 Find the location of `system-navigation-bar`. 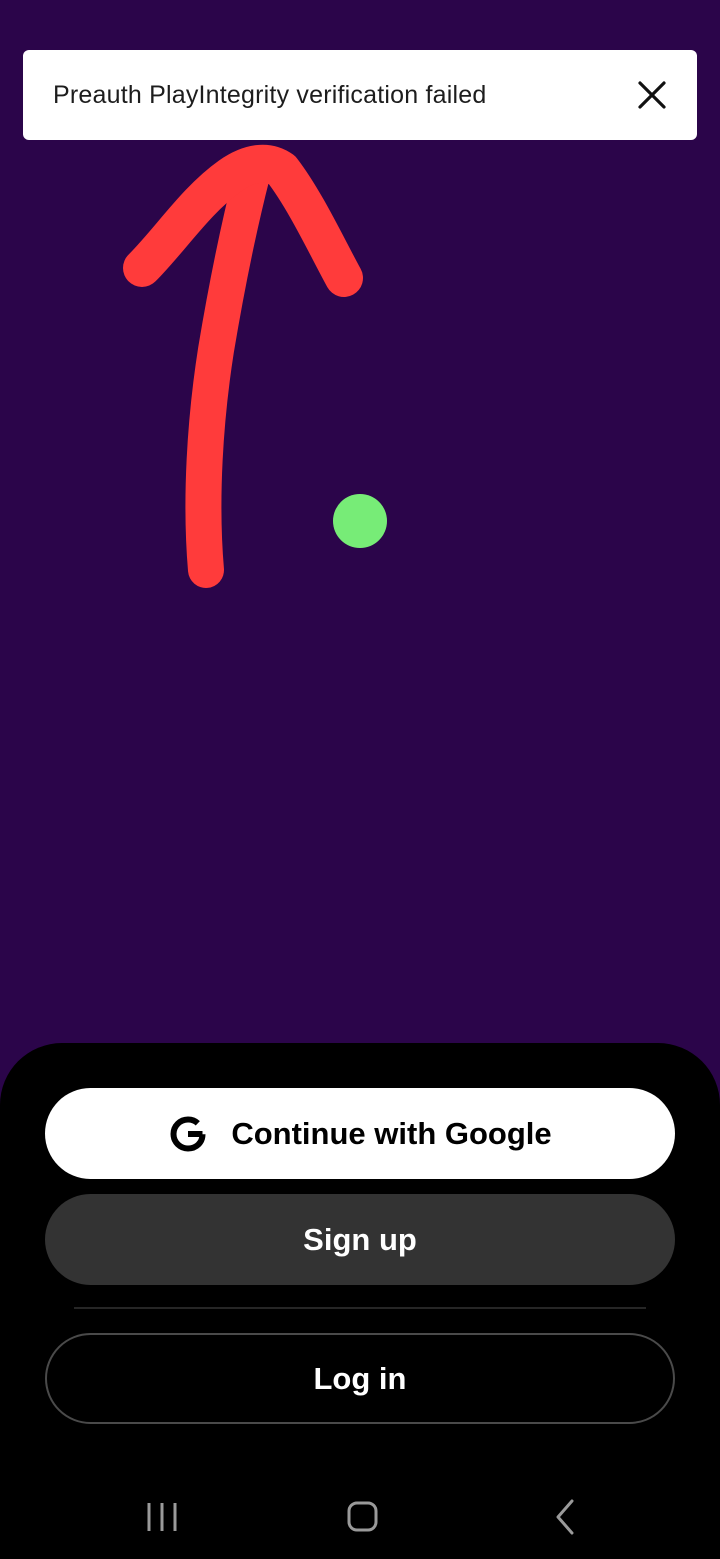

system-navigation-bar is located at coordinates (360, 1517).